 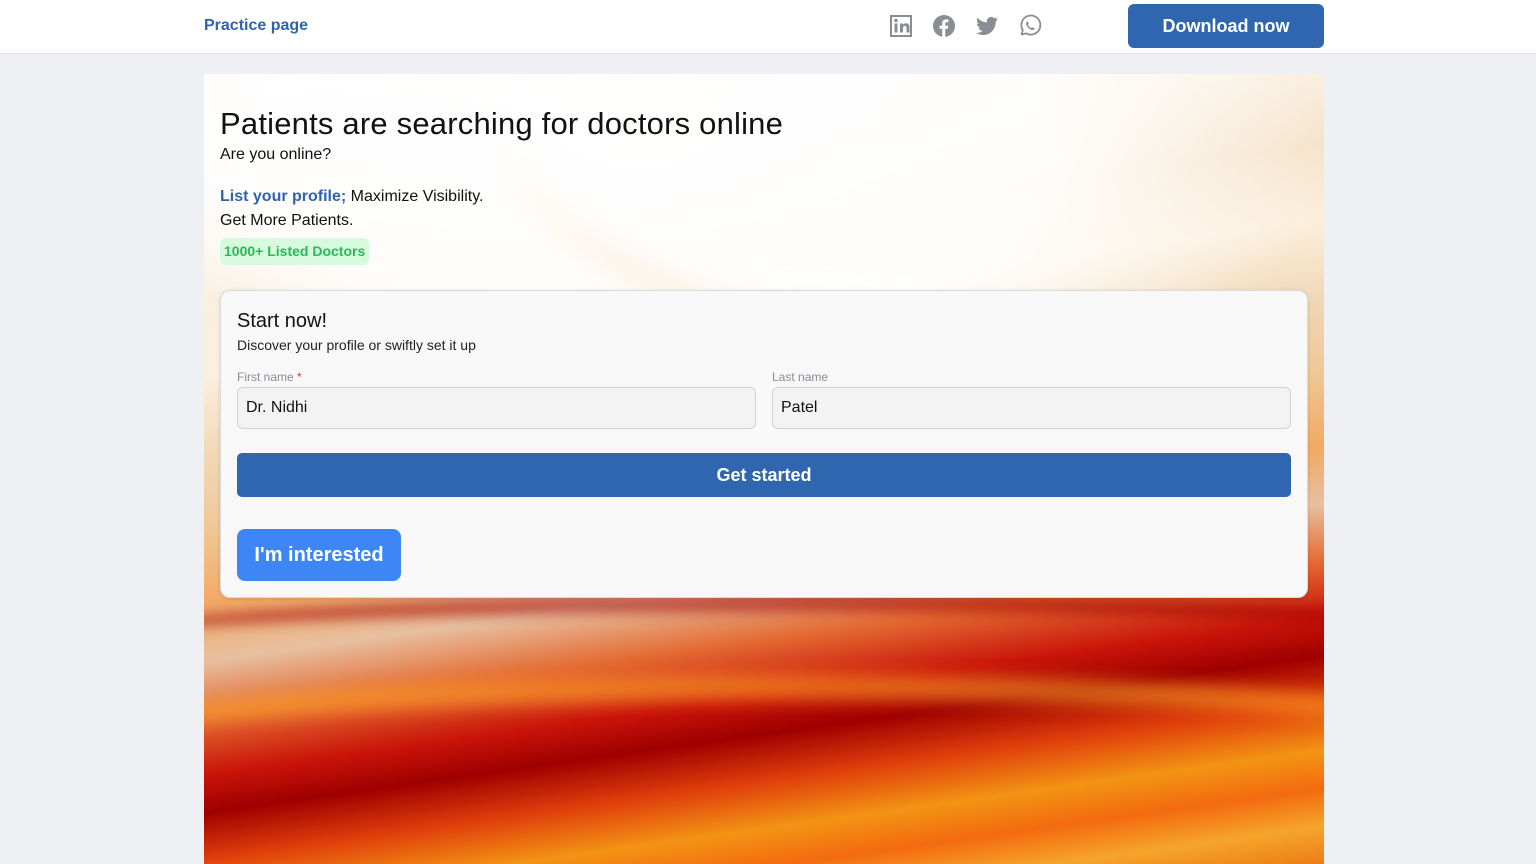 What do you see at coordinates (265, 377) in the screenshot?
I see `first-name-label-text: First name` at bounding box center [265, 377].